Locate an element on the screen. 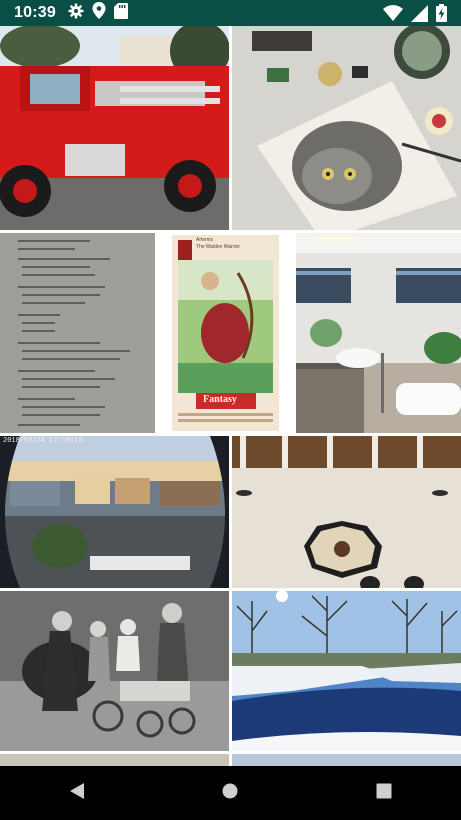  home-icon is located at coordinates (230, 793).